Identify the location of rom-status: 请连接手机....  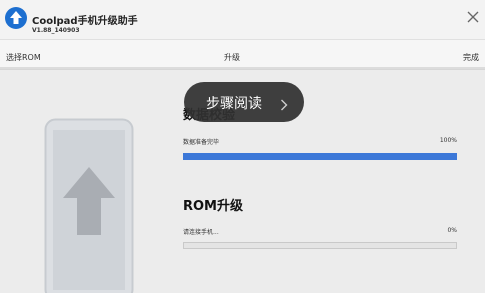
(201, 232).